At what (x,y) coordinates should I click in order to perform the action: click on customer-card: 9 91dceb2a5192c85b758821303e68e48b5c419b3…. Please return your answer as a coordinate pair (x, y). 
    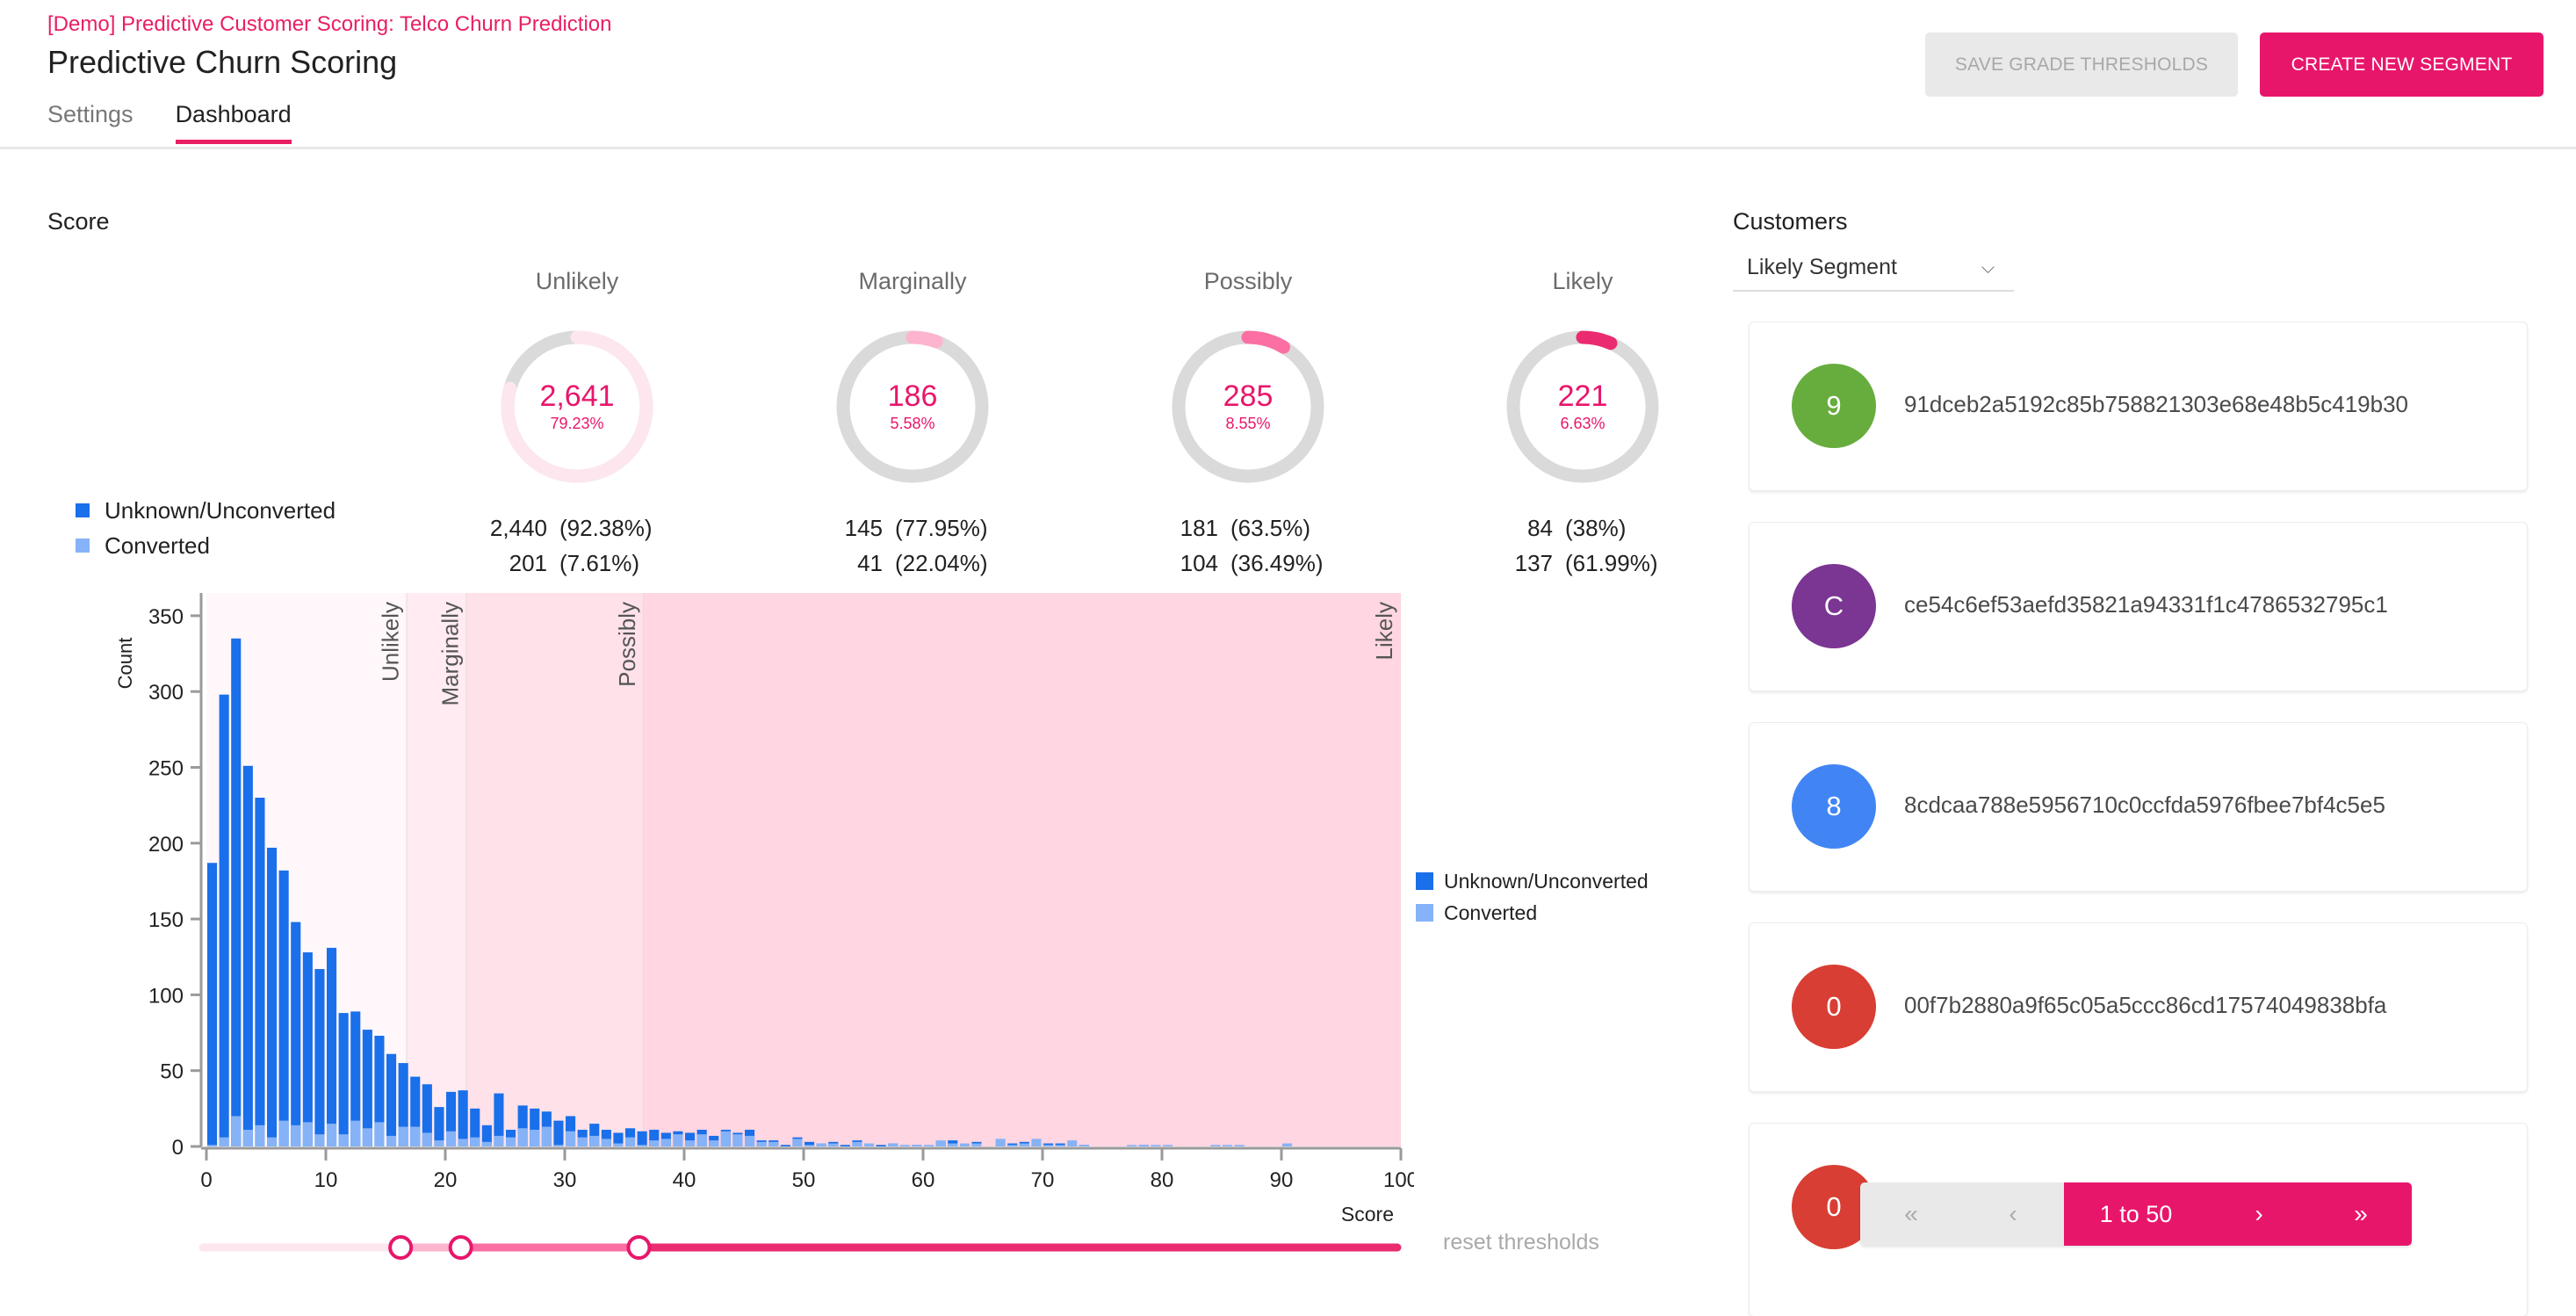
    Looking at the image, I should click on (2138, 406).